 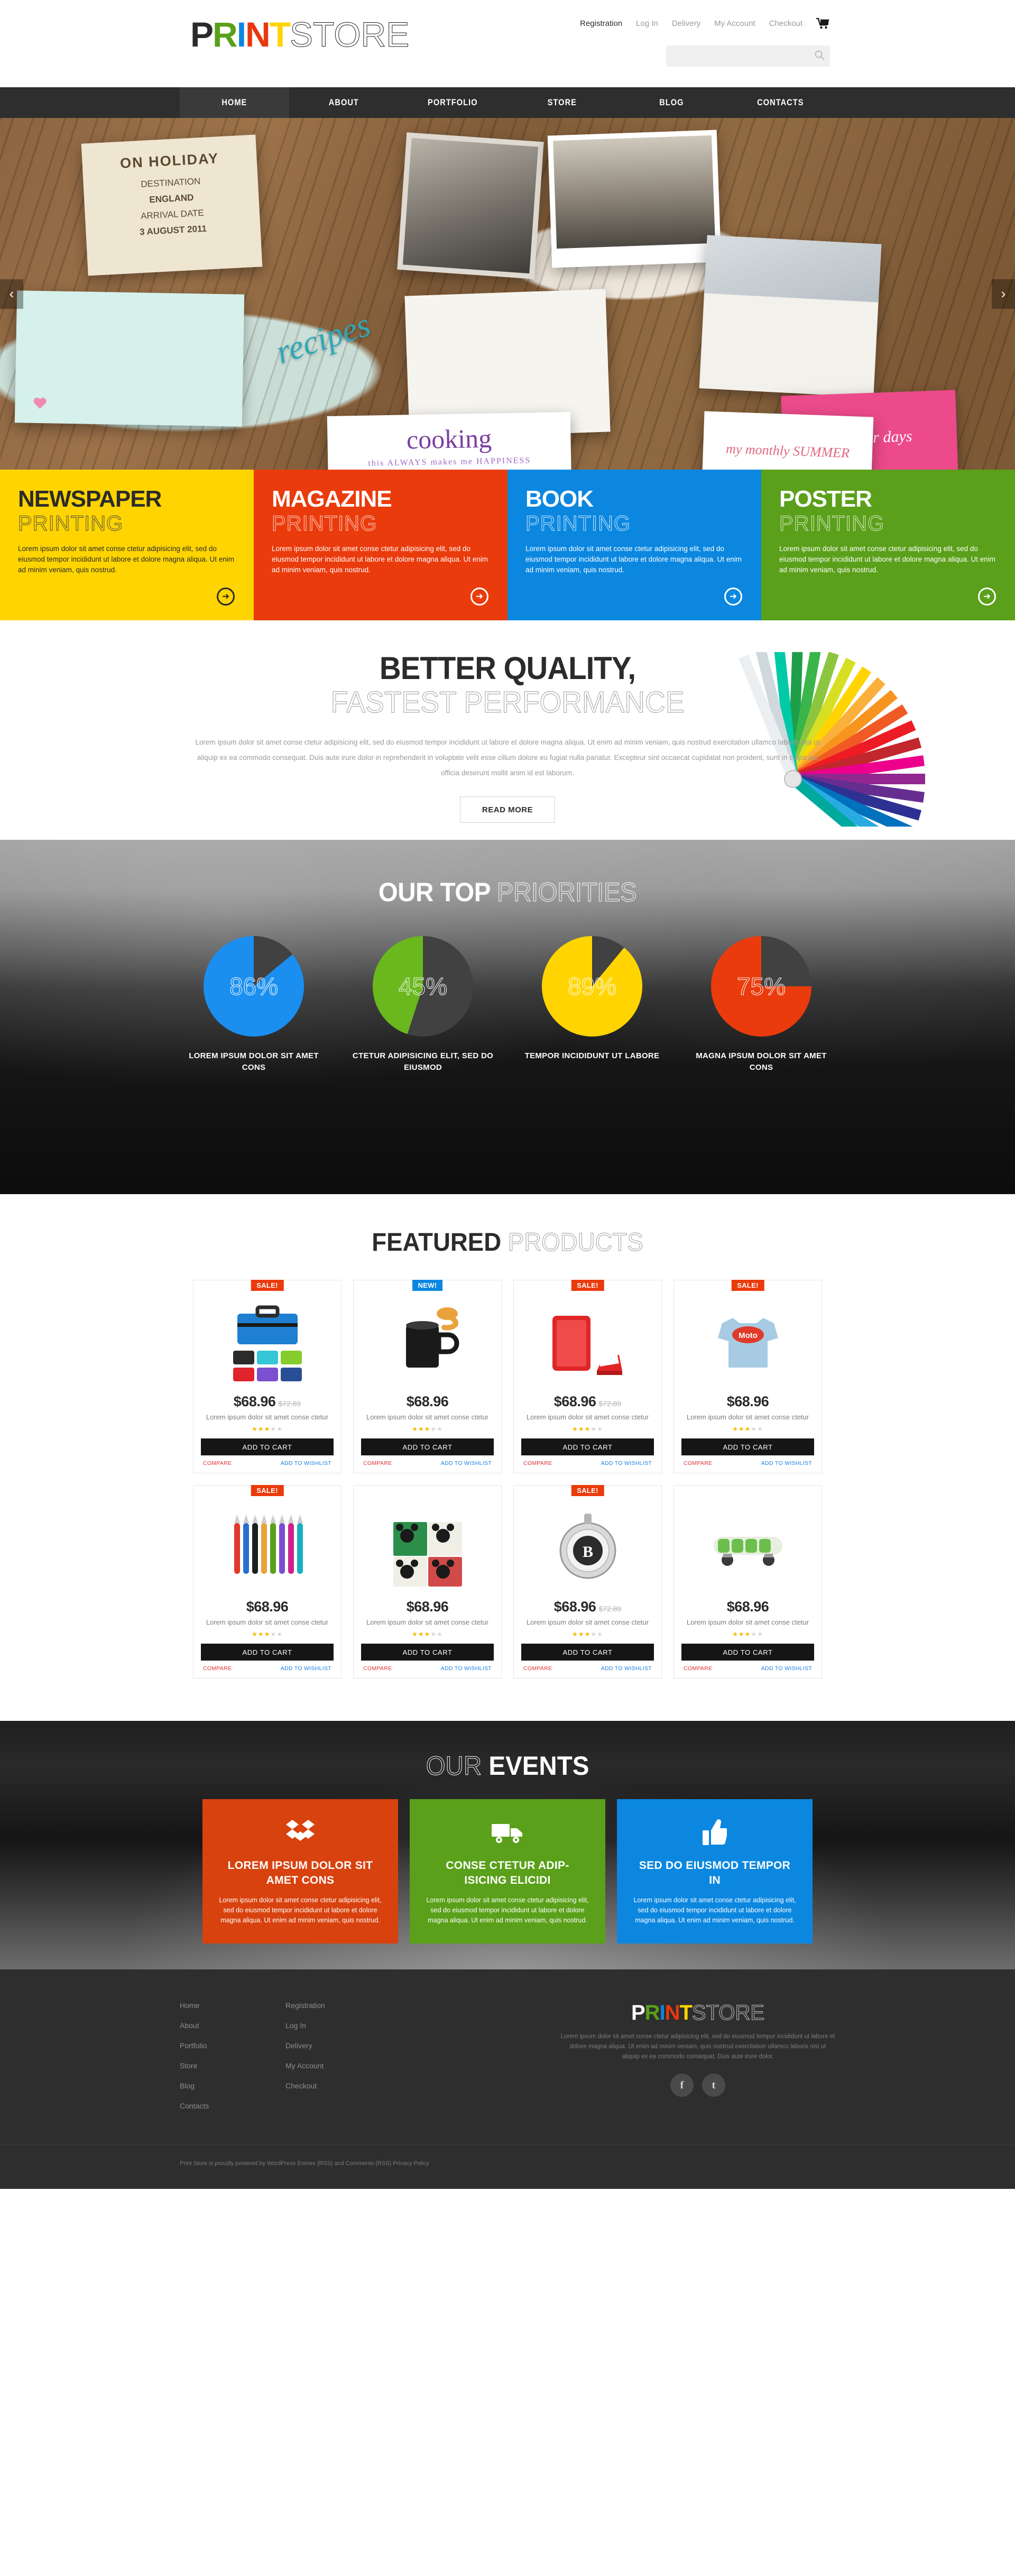 I want to click on product-image: B, so click(x=588, y=1549).